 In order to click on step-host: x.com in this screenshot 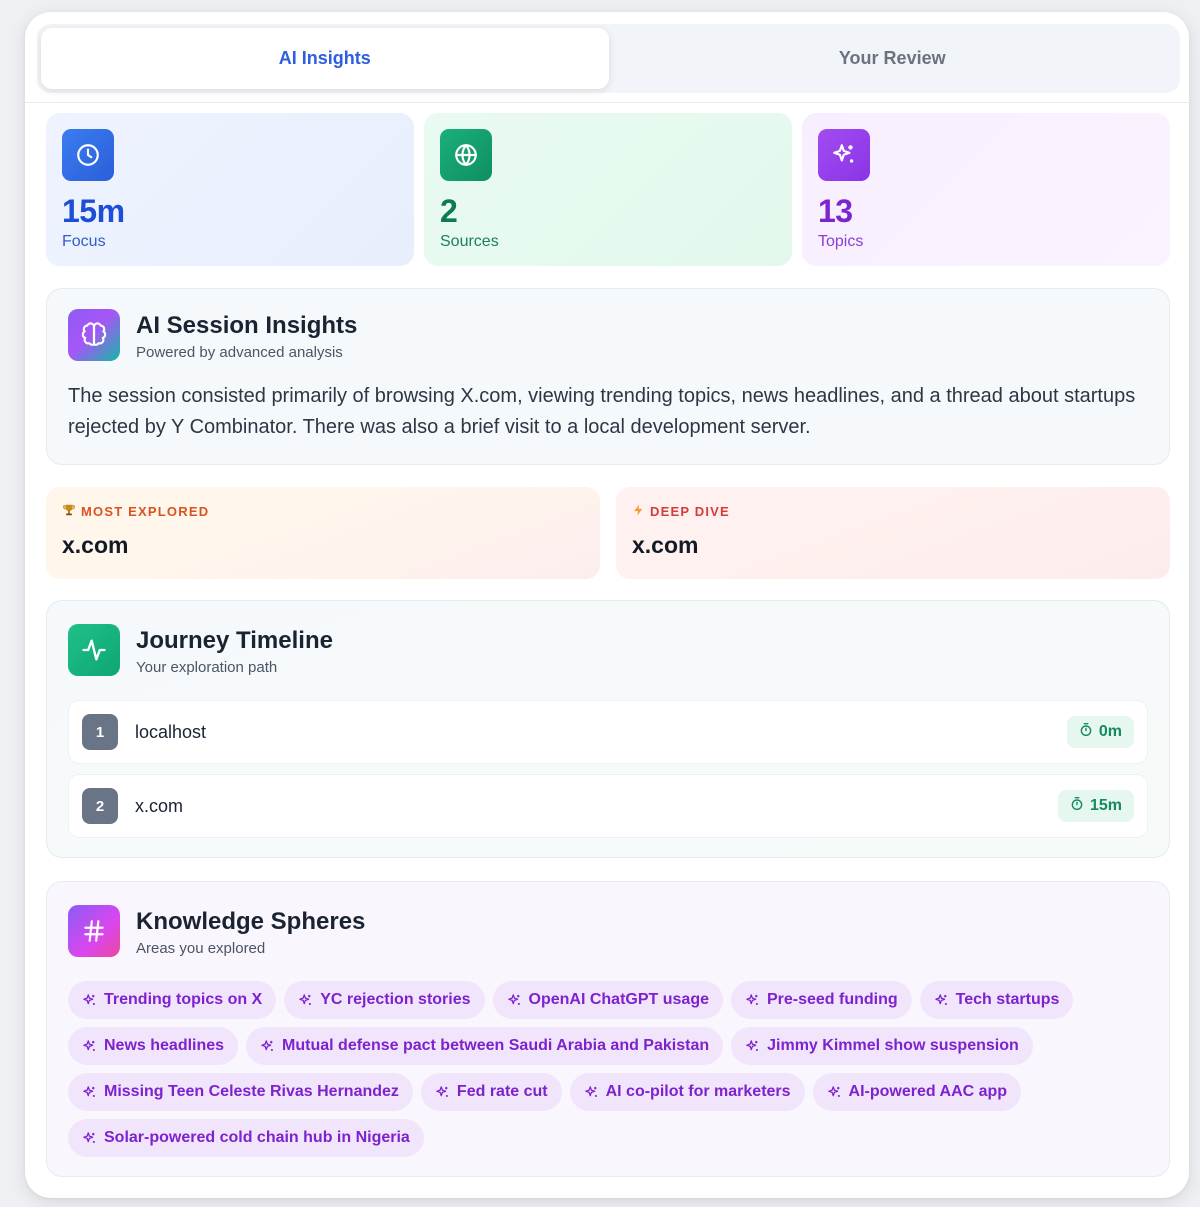, I will do `click(159, 805)`.